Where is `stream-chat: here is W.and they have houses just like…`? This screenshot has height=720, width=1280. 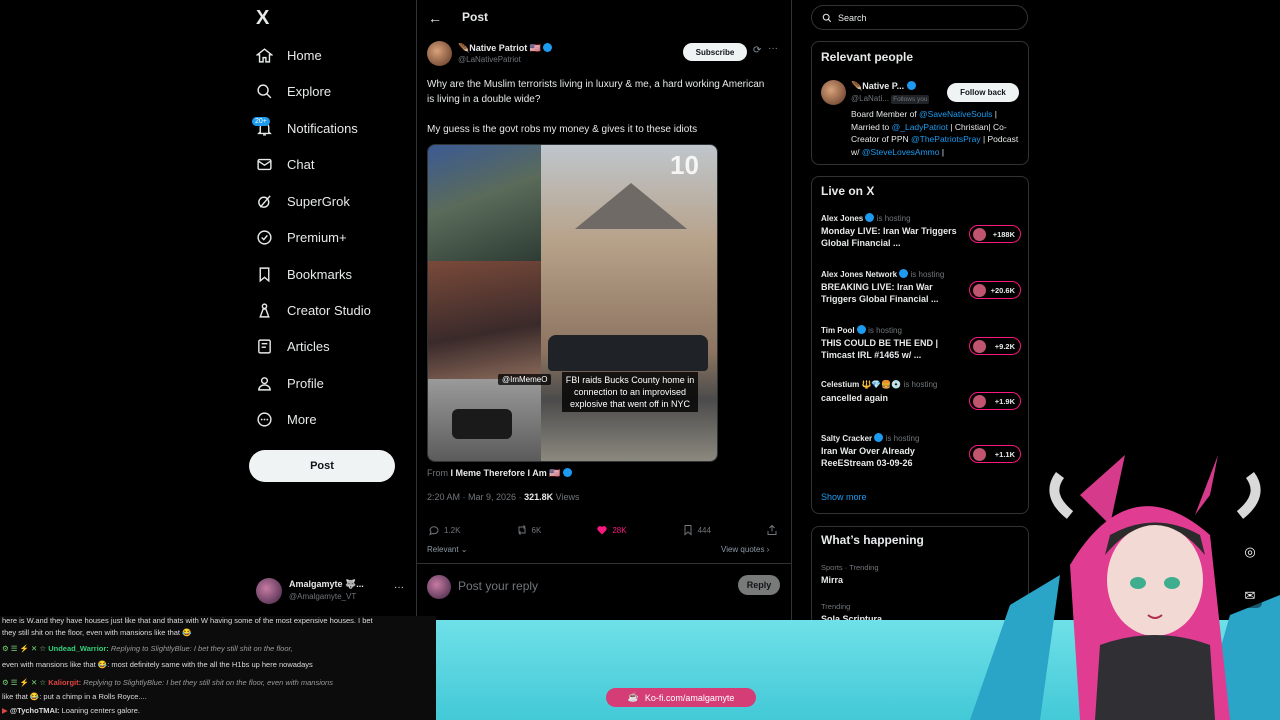
stream-chat: here is W.and they have houses just like… is located at coordinates (218, 668).